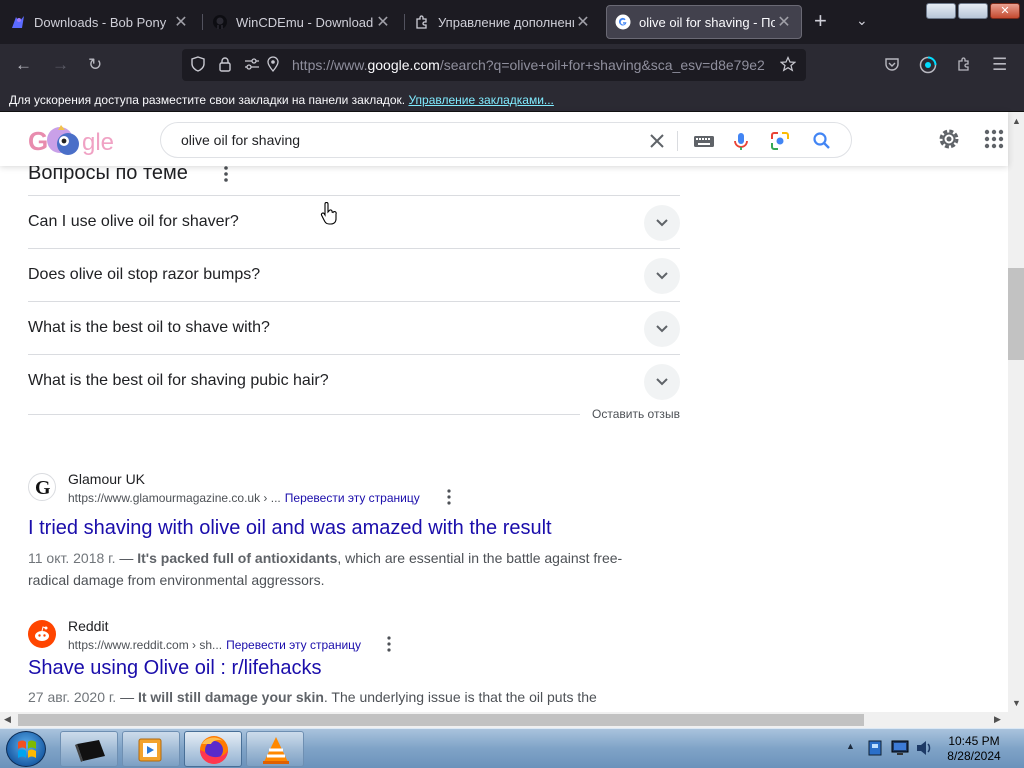 The width and height of the screenshot is (1024, 768). I want to click on taskbar-terminal, so click(89, 749).